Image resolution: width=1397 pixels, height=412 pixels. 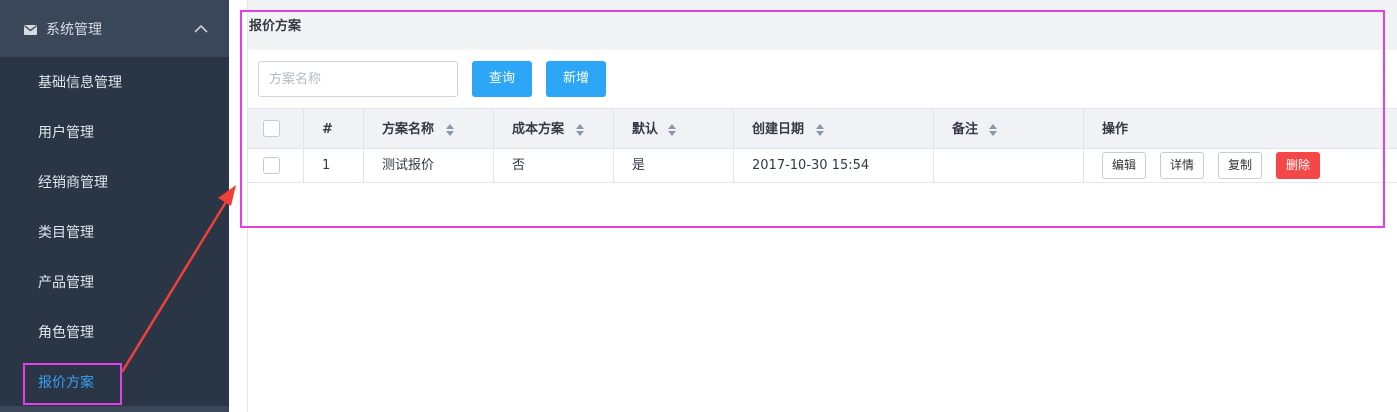 What do you see at coordinates (114, 283) in the screenshot?
I see `sidebar-item-products: 产品管理` at bounding box center [114, 283].